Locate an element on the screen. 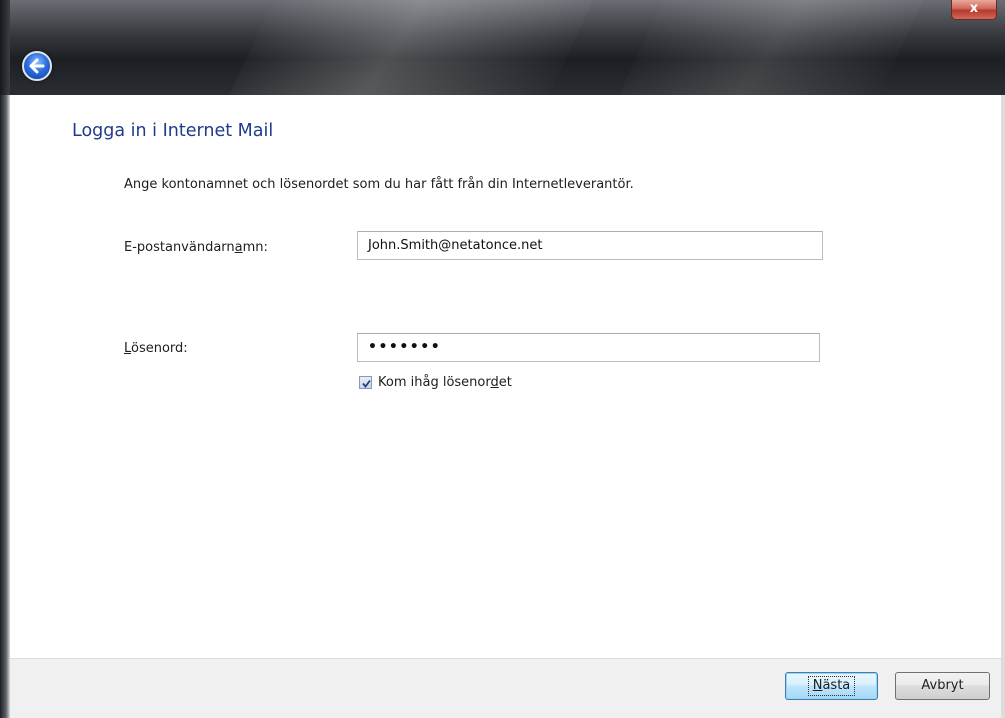 The width and height of the screenshot is (1005, 718). close-icon: x is located at coordinates (974, 8).